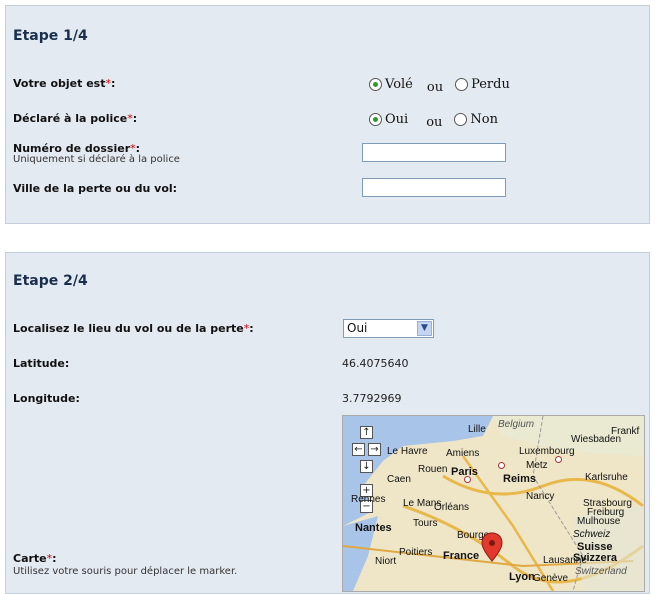 The image size is (655, 594). I want to click on chevron-down-icon: ▼, so click(424, 328).